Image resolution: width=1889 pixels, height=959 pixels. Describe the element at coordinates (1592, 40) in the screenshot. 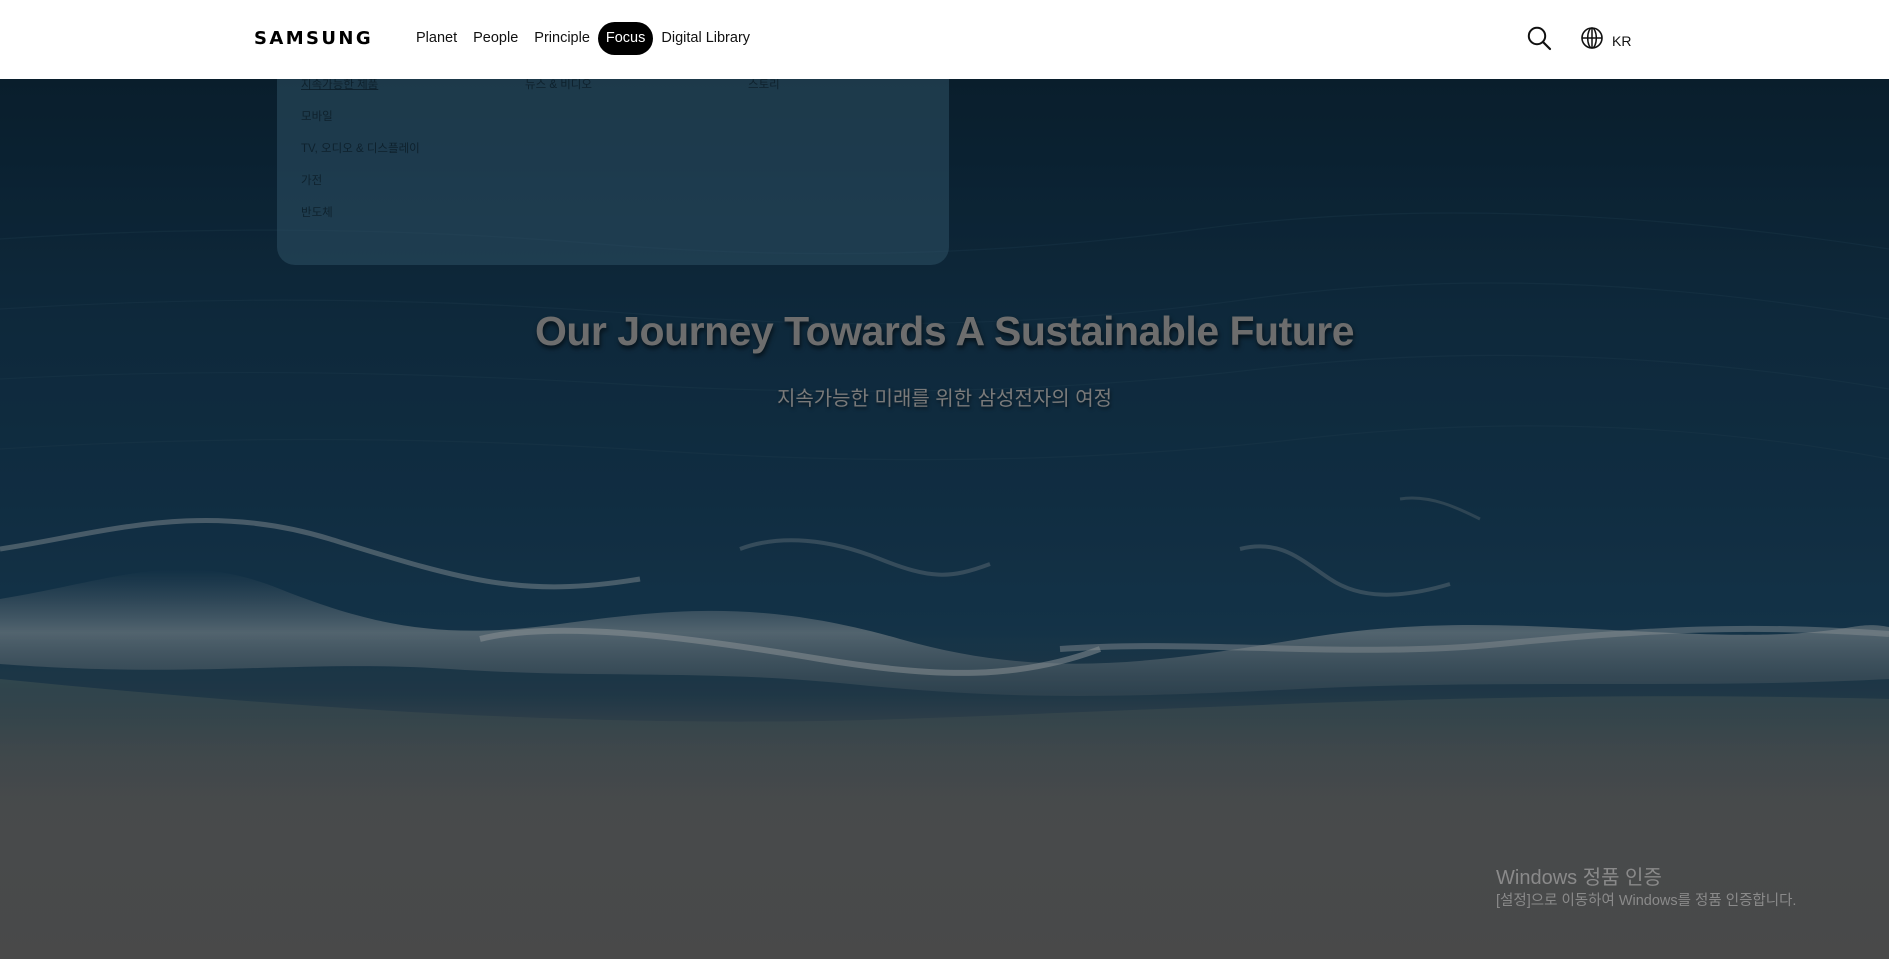

I see `globe-icon` at that location.